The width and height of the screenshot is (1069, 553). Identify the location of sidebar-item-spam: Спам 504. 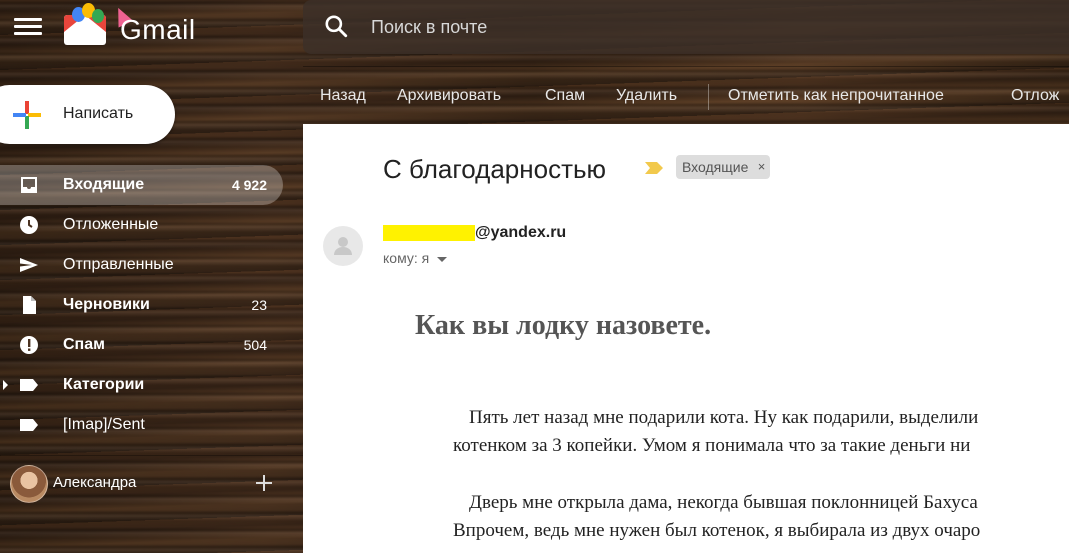
(151, 345).